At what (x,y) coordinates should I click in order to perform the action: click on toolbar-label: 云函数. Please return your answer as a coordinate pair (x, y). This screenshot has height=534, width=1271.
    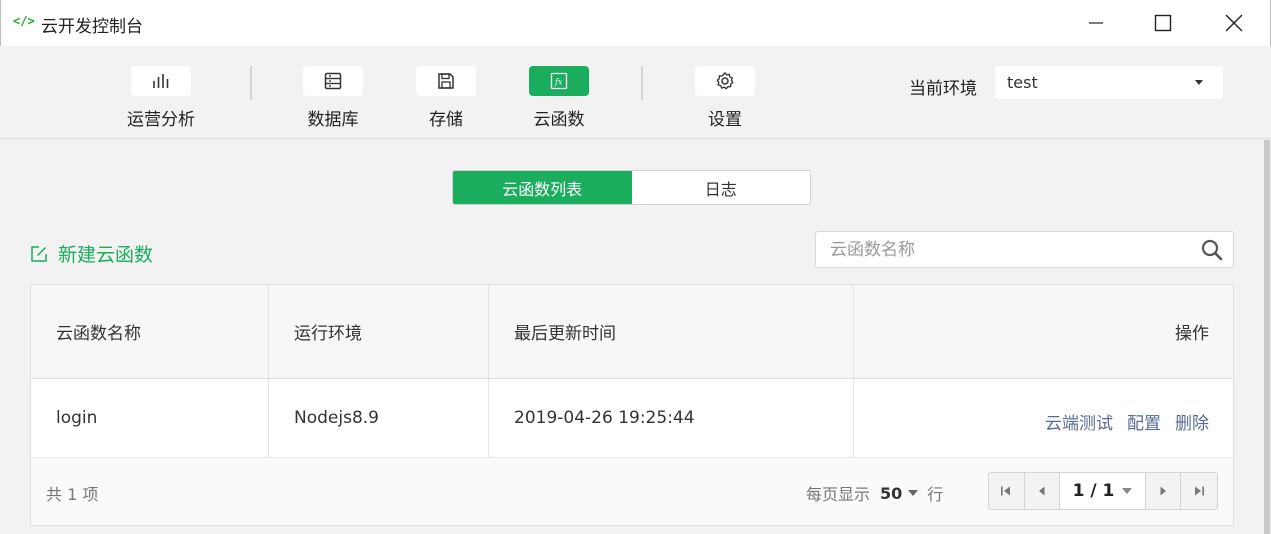
    Looking at the image, I should click on (559, 120).